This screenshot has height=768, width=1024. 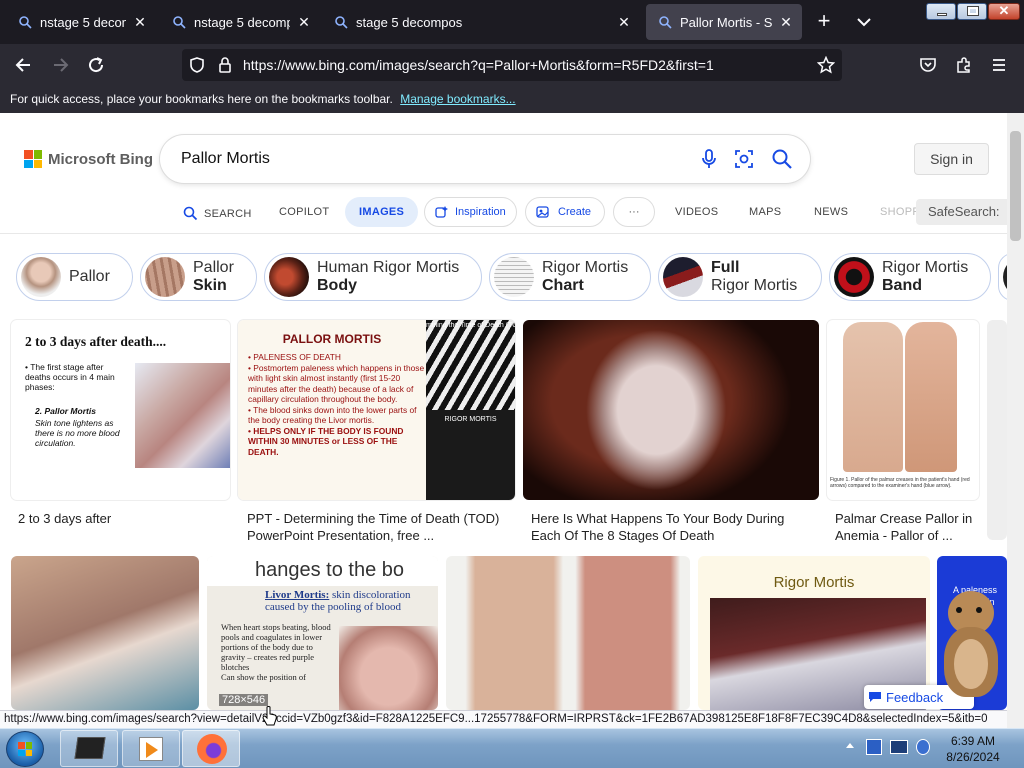 What do you see at coordinates (23, 65) in the screenshot?
I see `back-button` at bounding box center [23, 65].